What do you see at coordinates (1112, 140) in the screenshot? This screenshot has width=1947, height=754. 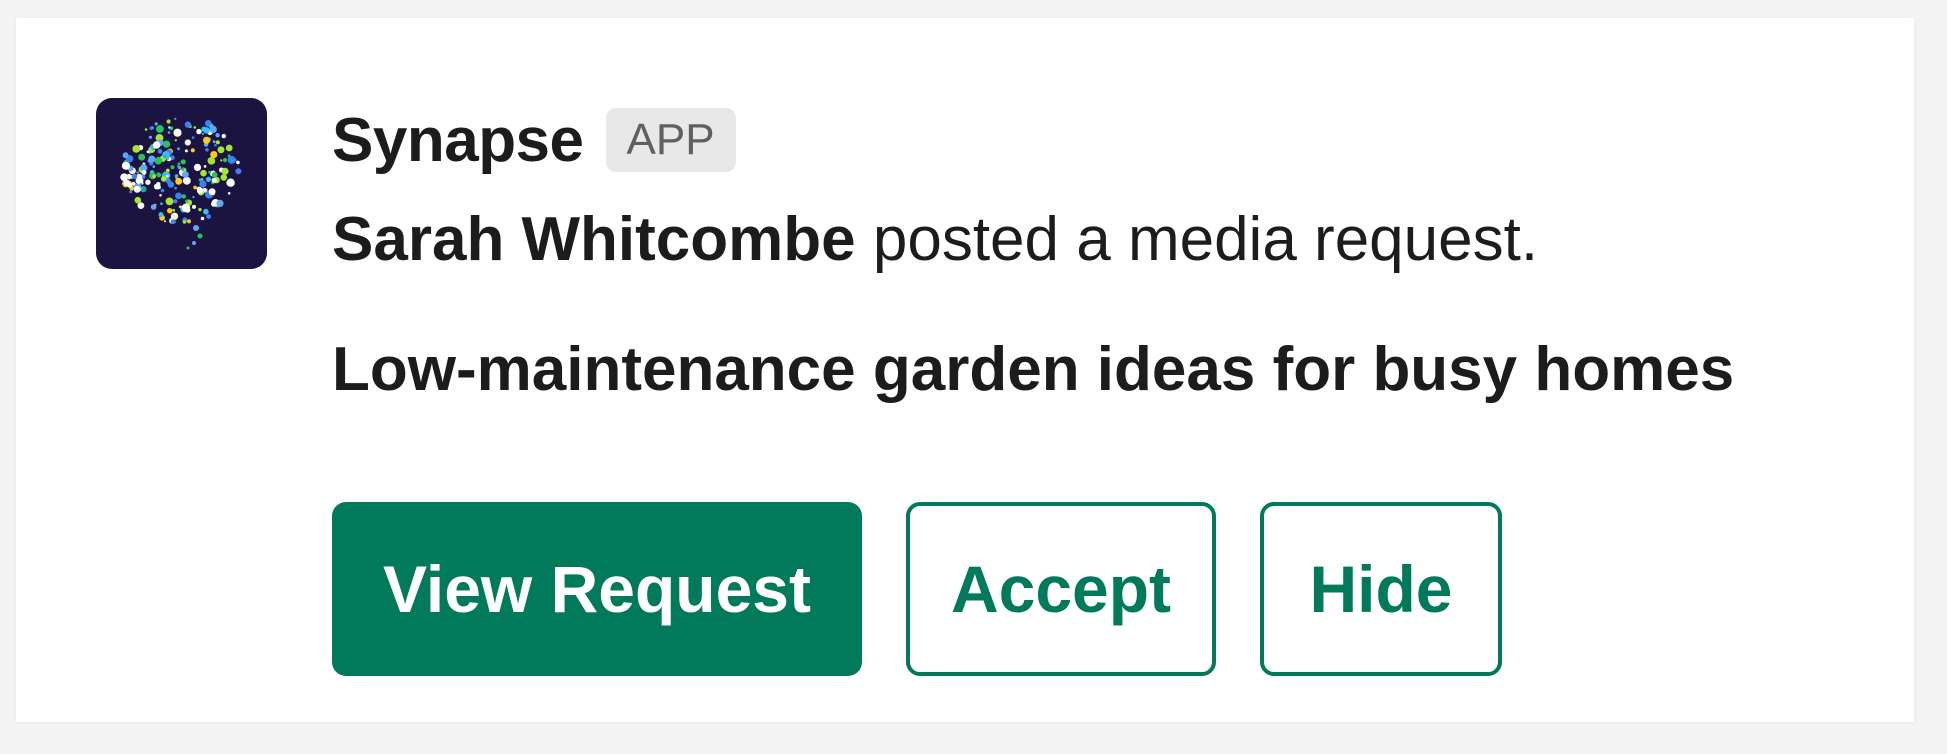 I see `message-header: Synapse APP` at bounding box center [1112, 140].